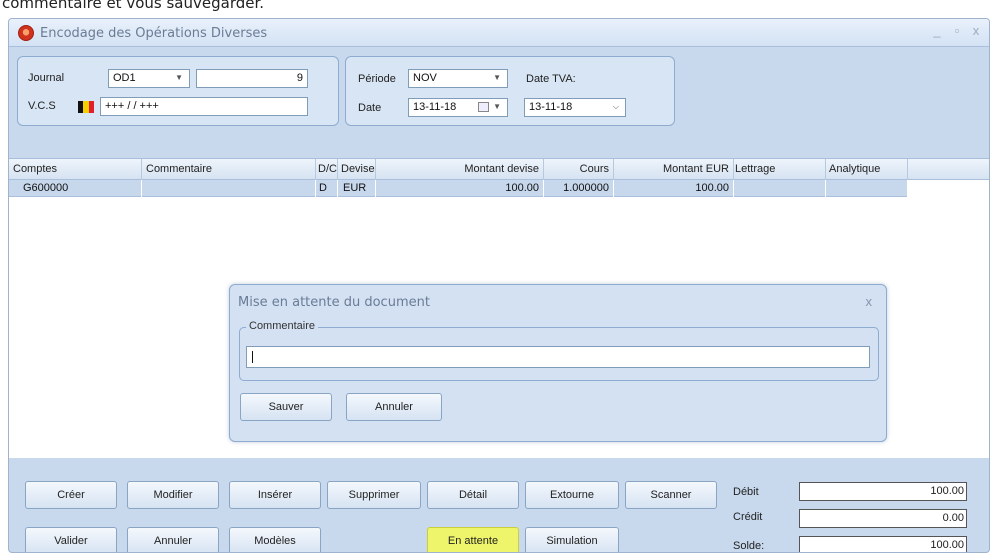 The height and width of the screenshot is (555, 995). Describe the element at coordinates (173, 495) in the screenshot. I see `modifier-button: Modifier` at that location.